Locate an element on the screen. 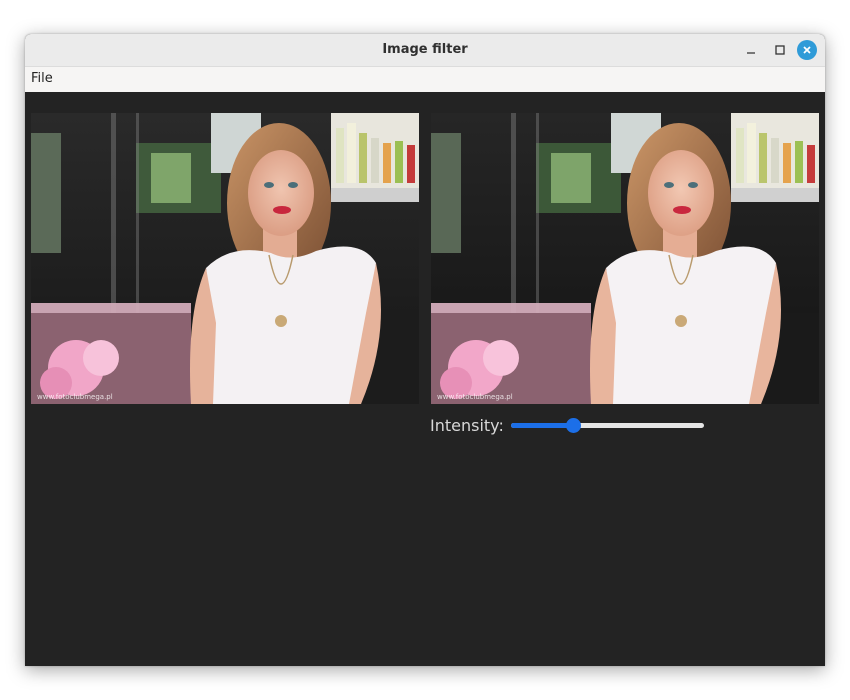 The image size is (850, 700). menu-file: File is located at coordinates (42, 78).